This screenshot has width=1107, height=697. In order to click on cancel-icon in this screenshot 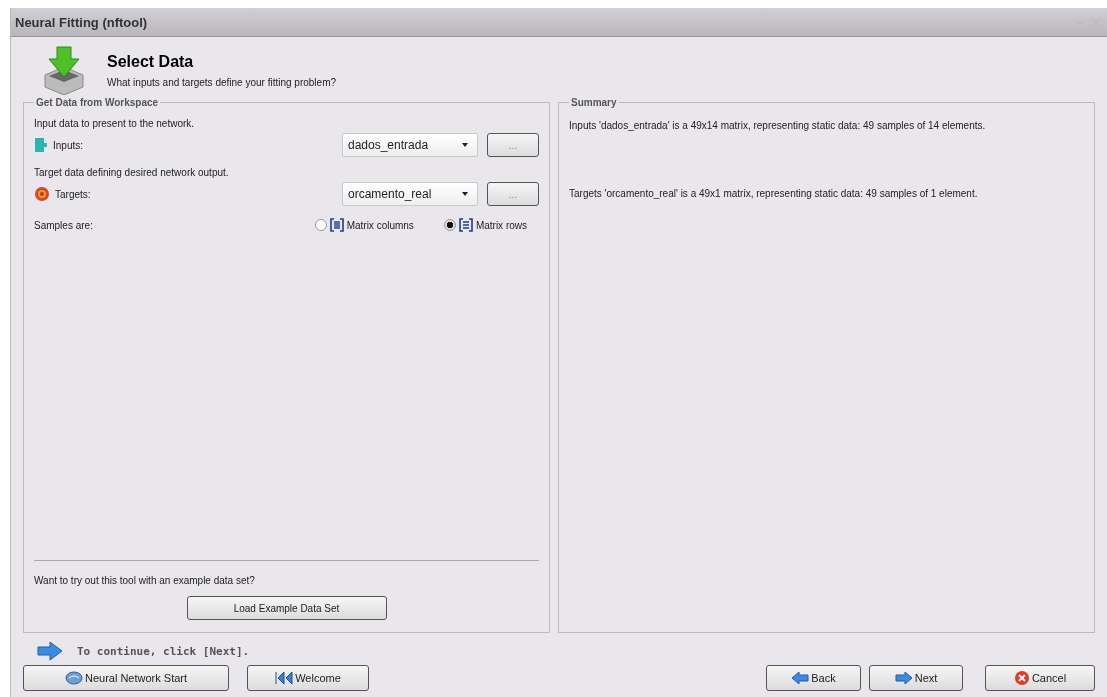, I will do `click(1021, 678)`.